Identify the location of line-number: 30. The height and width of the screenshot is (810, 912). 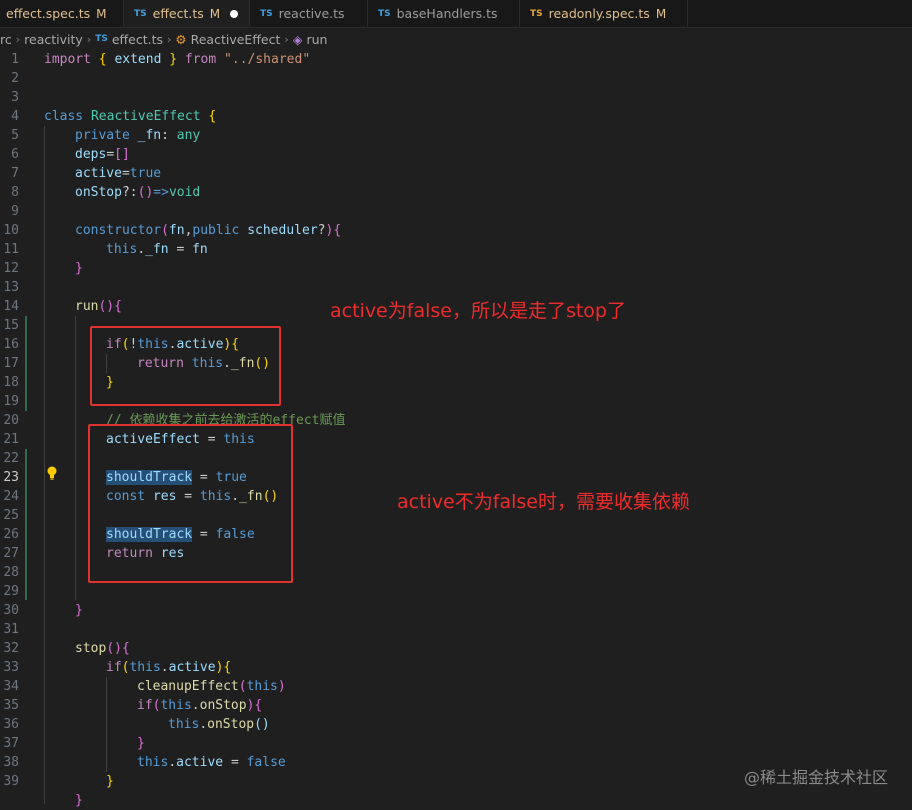
(11, 610).